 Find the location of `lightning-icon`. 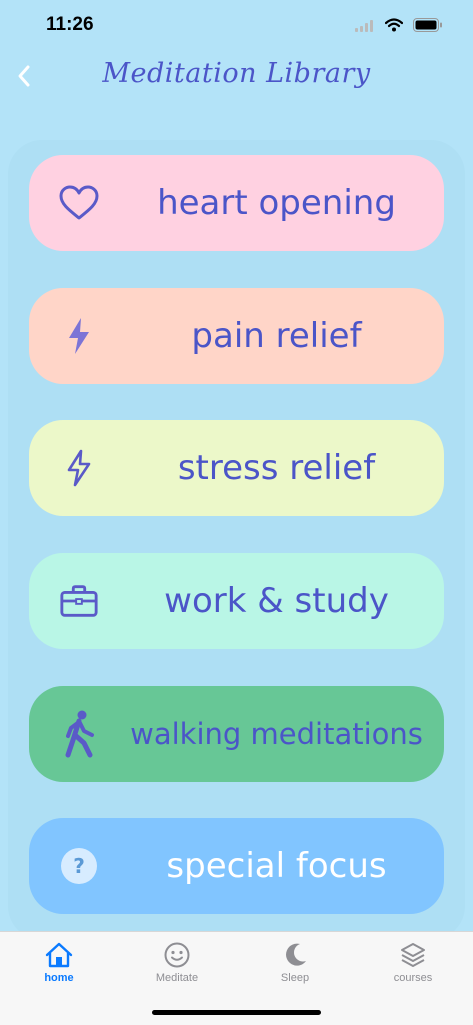

lightning-icon is located at coordinates (79, 336).